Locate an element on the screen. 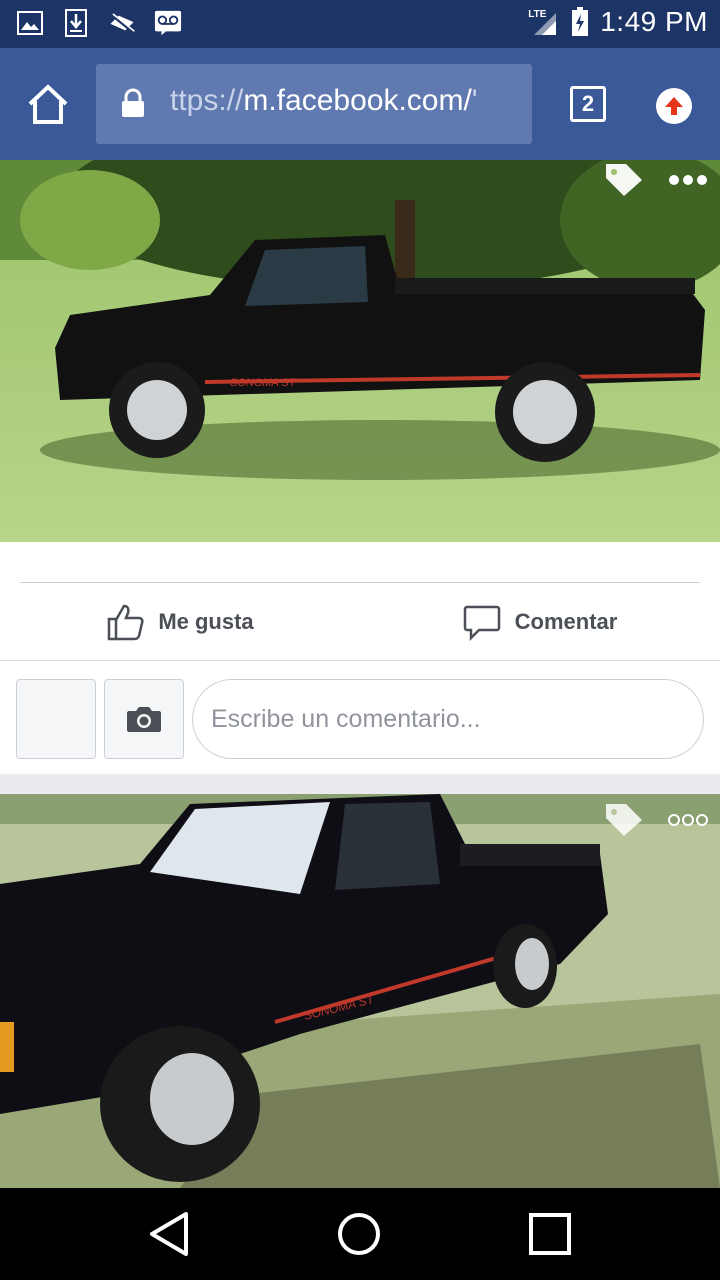 The width and height of the screenshot is (720, 1280). upload-arrow-icon is located at coordinates (674, 106).